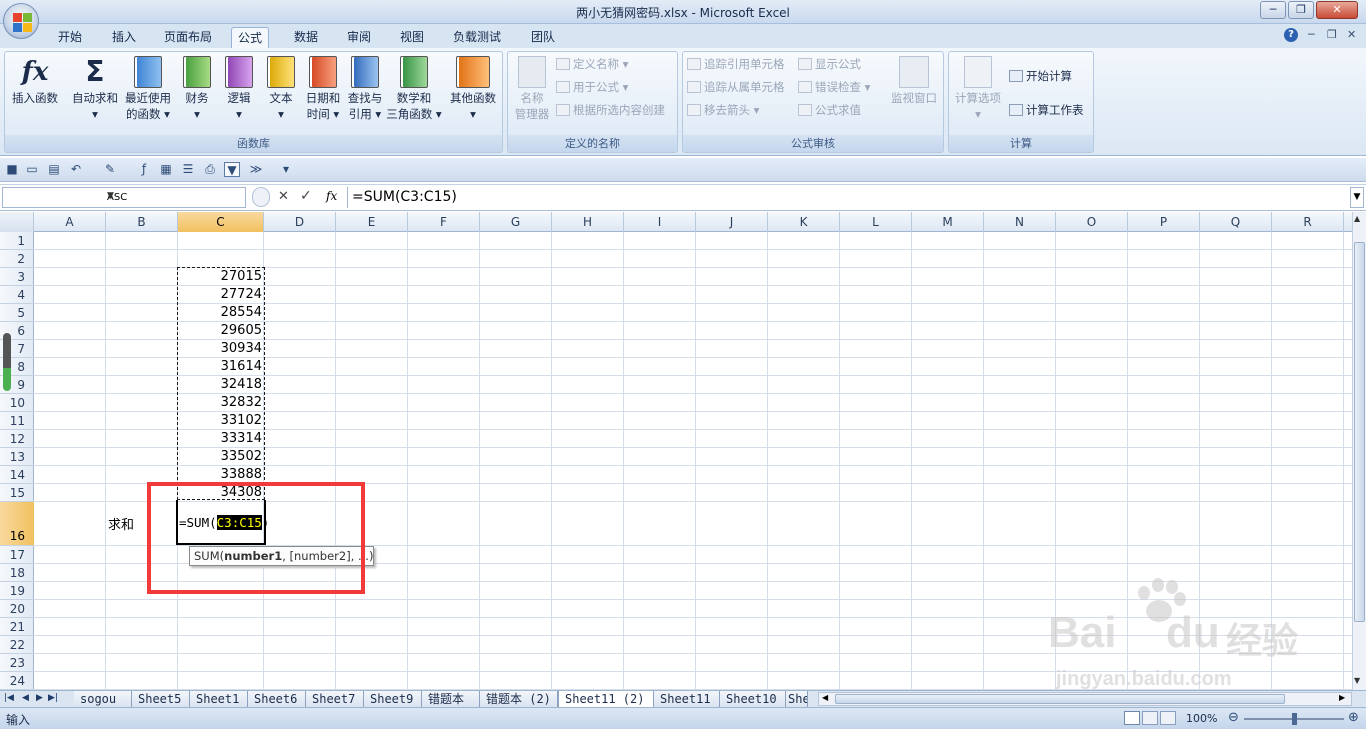  What do you see at coordinates (306, 196) in the screenshot?
I see `enter-icon: ✓` at bounding box center [306, 196].